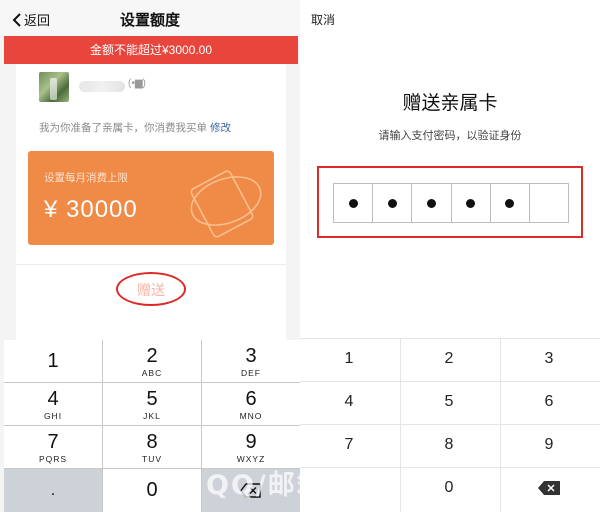 The width and height of the screenshot is (600, 512). What do you see at coordinates (102, 86) in the screenshot?
I see `blurred-user-name` at bounding box center [102, 86].